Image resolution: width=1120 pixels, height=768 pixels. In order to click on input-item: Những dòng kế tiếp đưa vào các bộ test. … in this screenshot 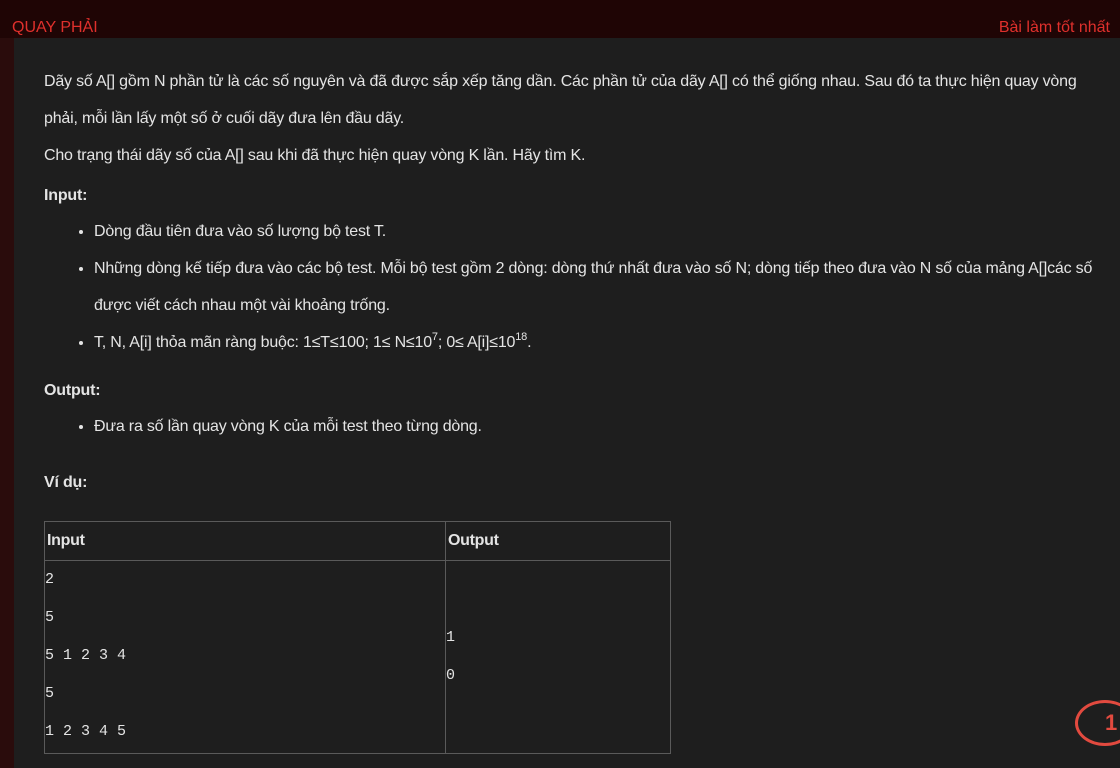, I will do `click(600, 287)`.